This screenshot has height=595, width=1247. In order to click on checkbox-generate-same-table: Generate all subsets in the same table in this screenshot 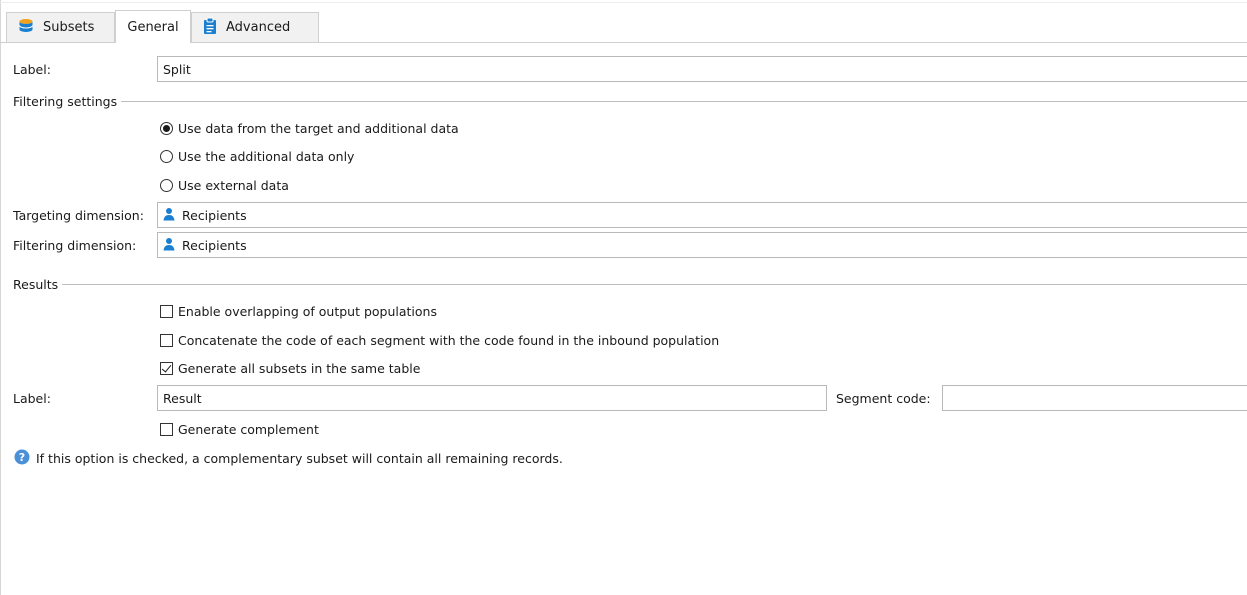, I will do `click(290, 368)`.